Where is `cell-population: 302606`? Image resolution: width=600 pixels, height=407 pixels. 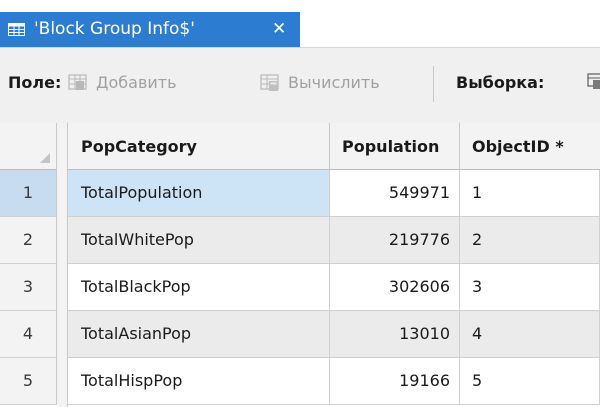 cell-population: 302606 is located at coordinates (395, 287).